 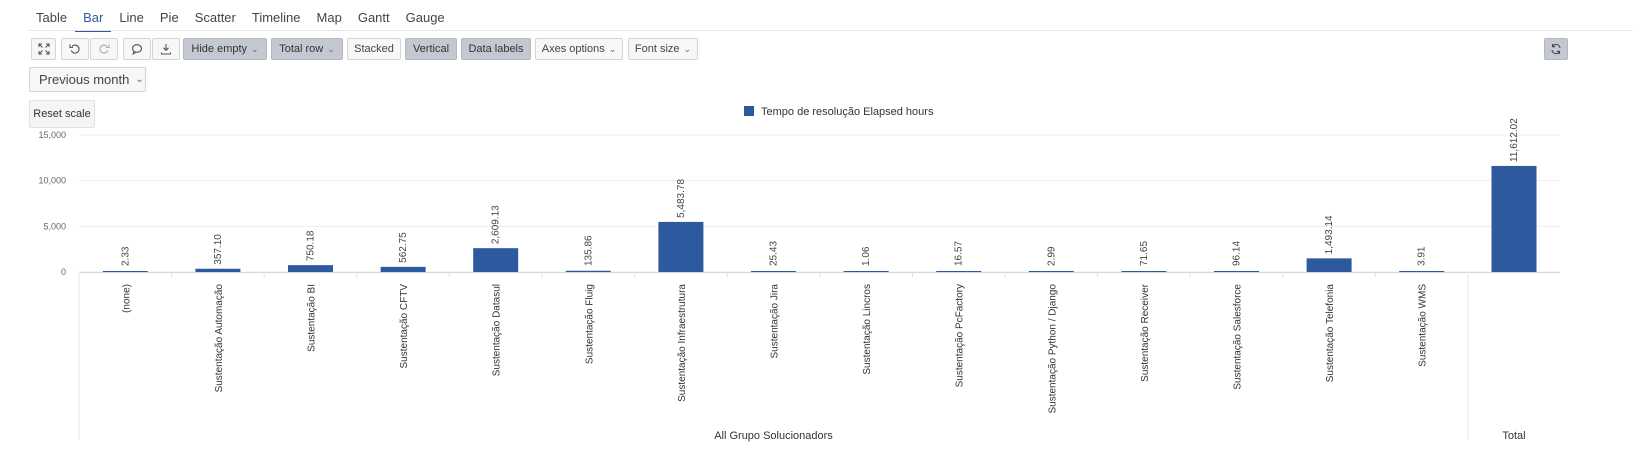 I want to click on x-tick-label: Sustentação Infraestrutura, so click(x=682, y=343).